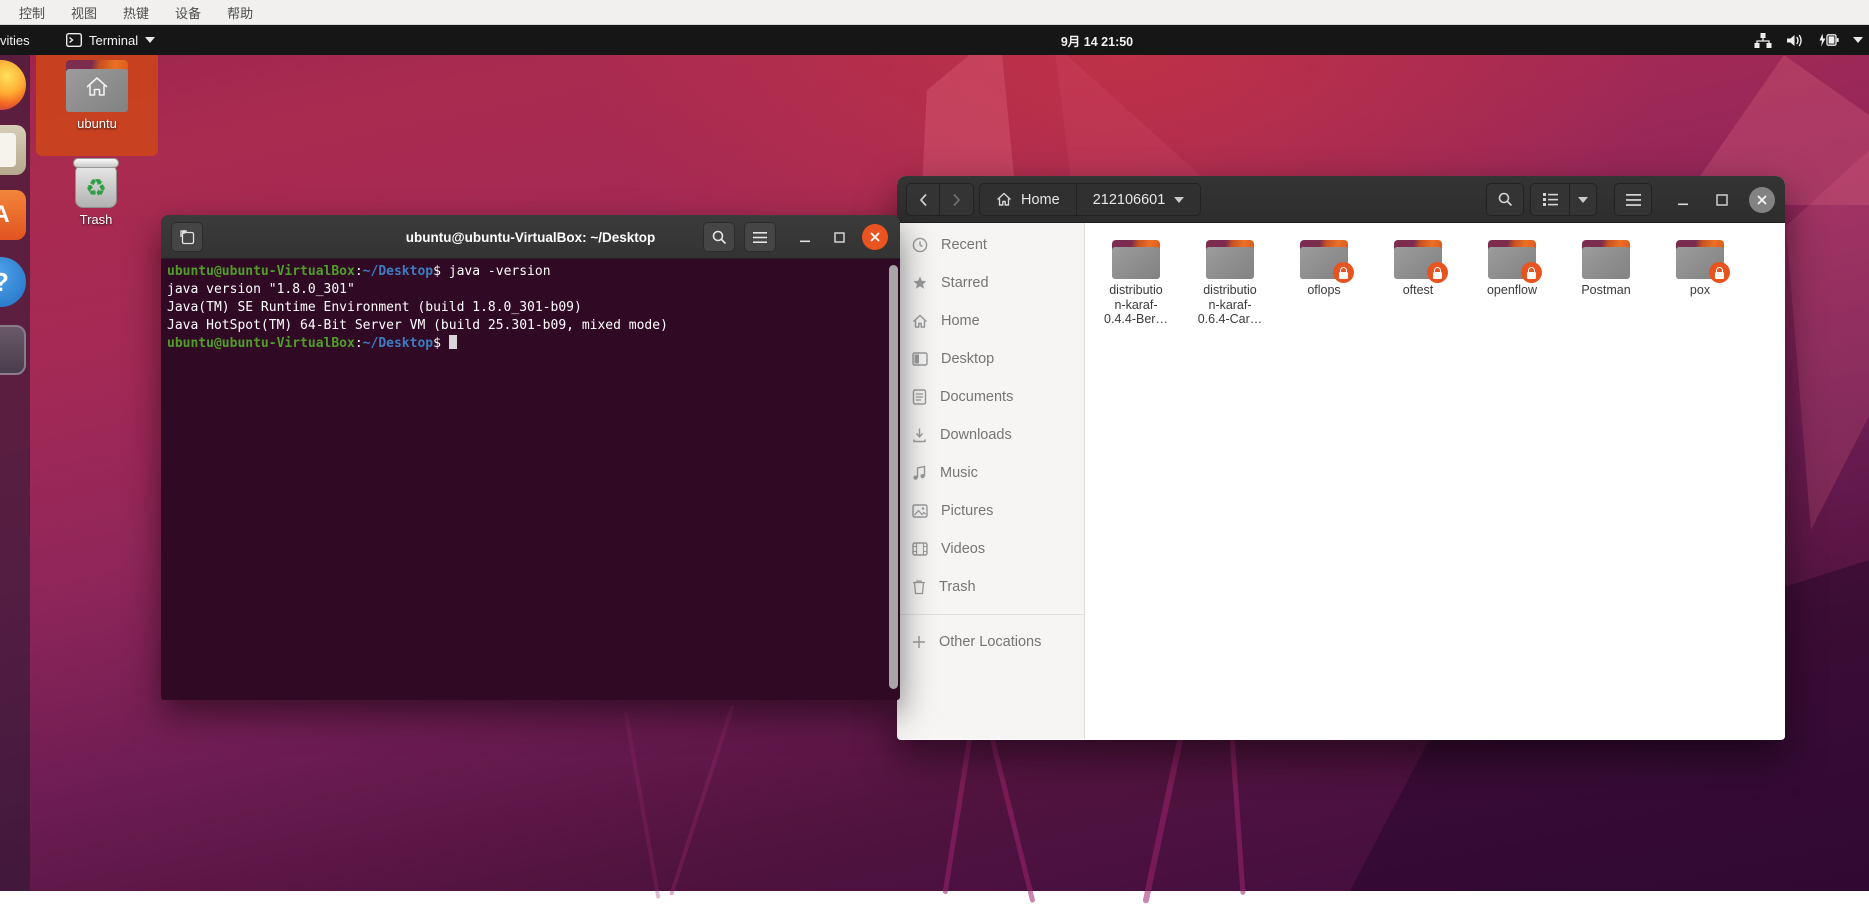 The image size is (1869, 904). I want to click on terminal-header-bar: ubuntu@ubuntu-VirtualBox: ~/Desktop, so click(530, 237).